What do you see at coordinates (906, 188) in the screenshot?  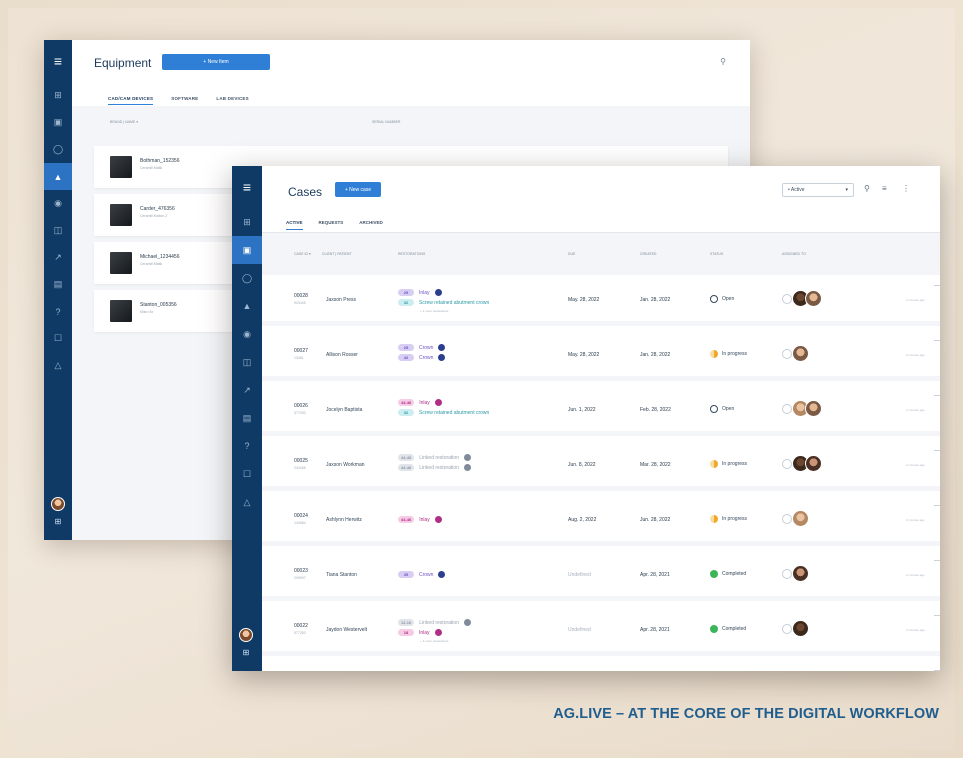 I see `more-options-icon: ⋮` at bounding box center [906, 188].